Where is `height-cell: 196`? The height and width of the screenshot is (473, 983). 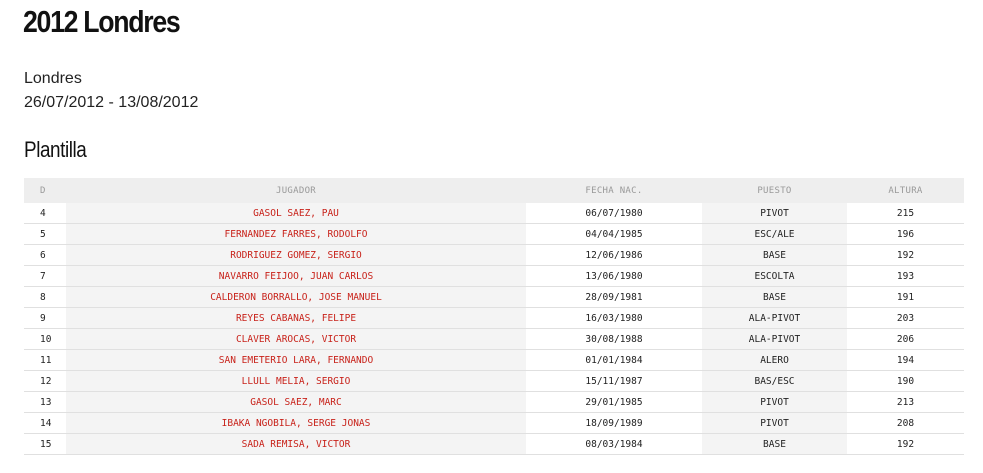
height-cell: 196 is located at coordinates (905, 234).